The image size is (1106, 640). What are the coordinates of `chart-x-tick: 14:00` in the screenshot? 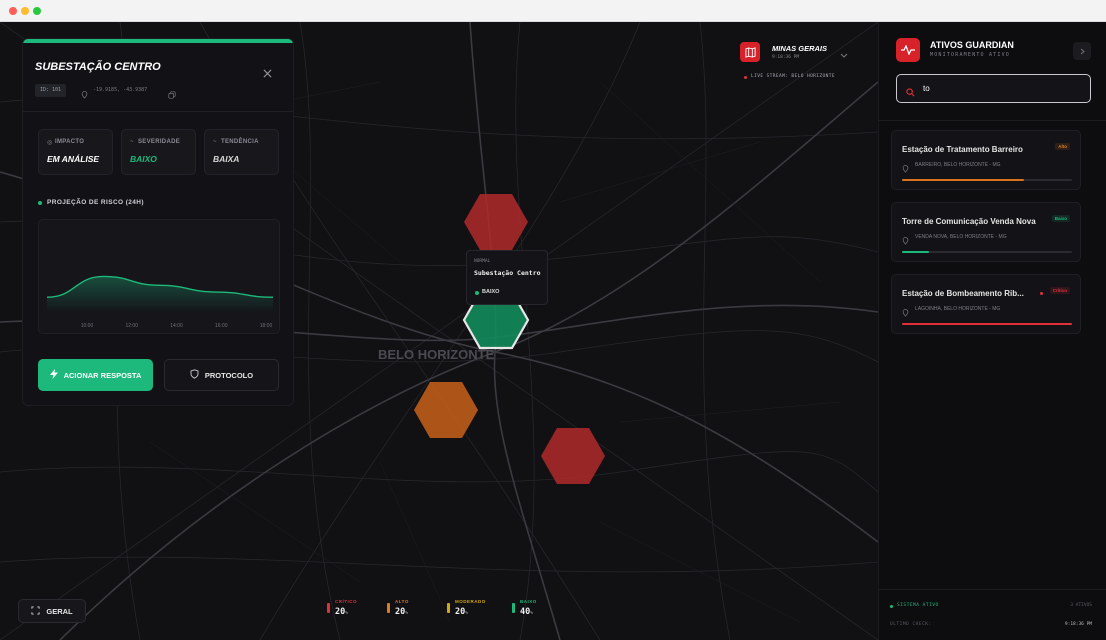 It's located at (176, 326).